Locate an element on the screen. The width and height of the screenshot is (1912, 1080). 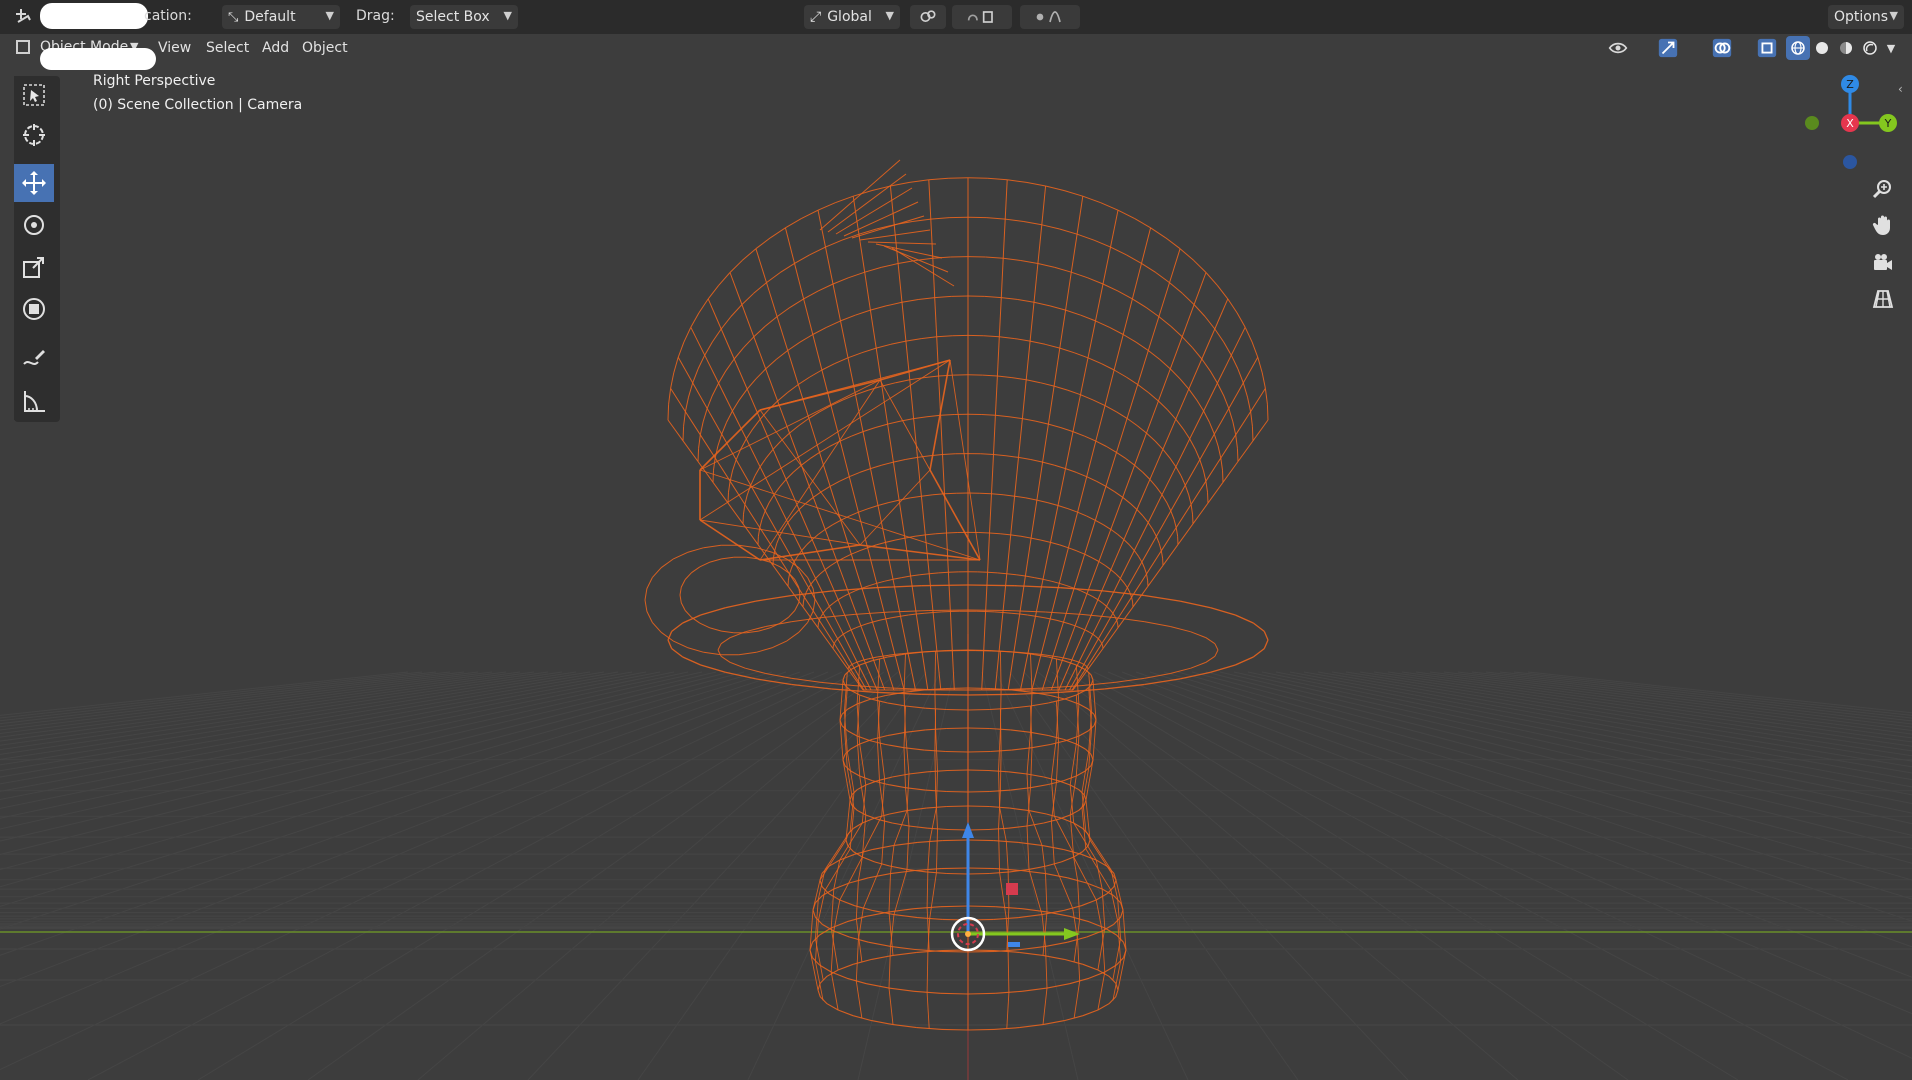
menu-object: Object is located at coordinates (325, 48).